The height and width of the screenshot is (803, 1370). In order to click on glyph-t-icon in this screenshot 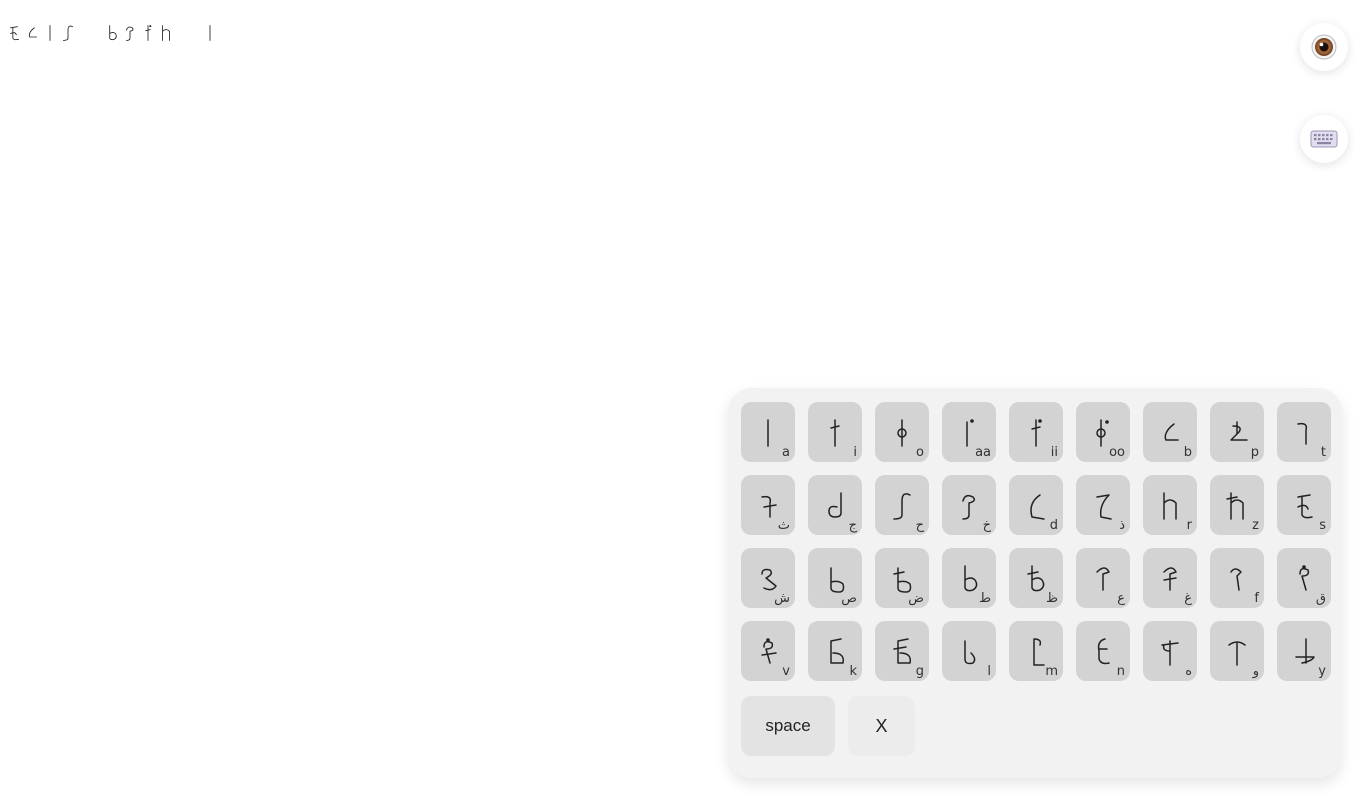, I will do `click(1302, 433)`.